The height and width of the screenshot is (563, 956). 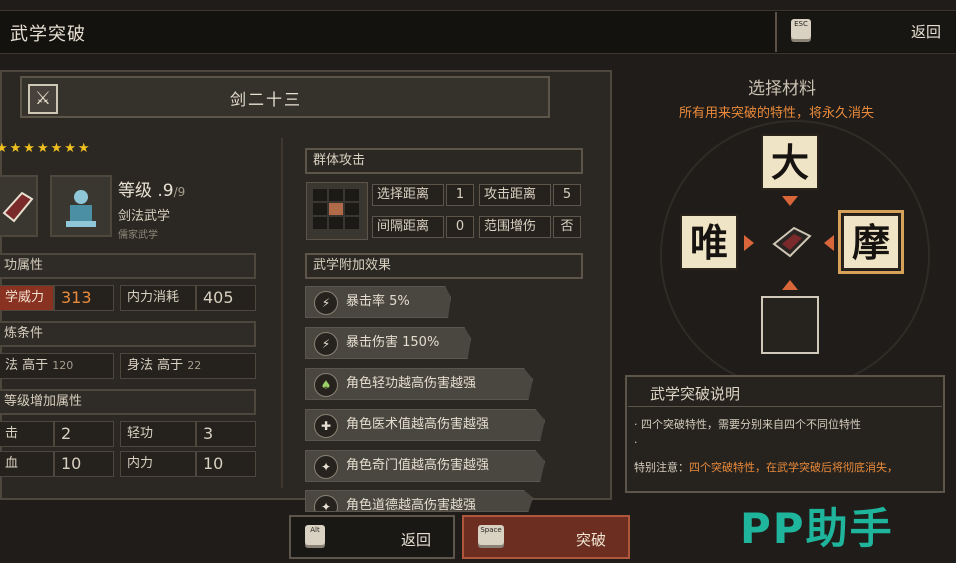 What do you see at coordinates (785, 406) in the screenshot?
I see `explanation-divider` at bounding box center [785, 406].